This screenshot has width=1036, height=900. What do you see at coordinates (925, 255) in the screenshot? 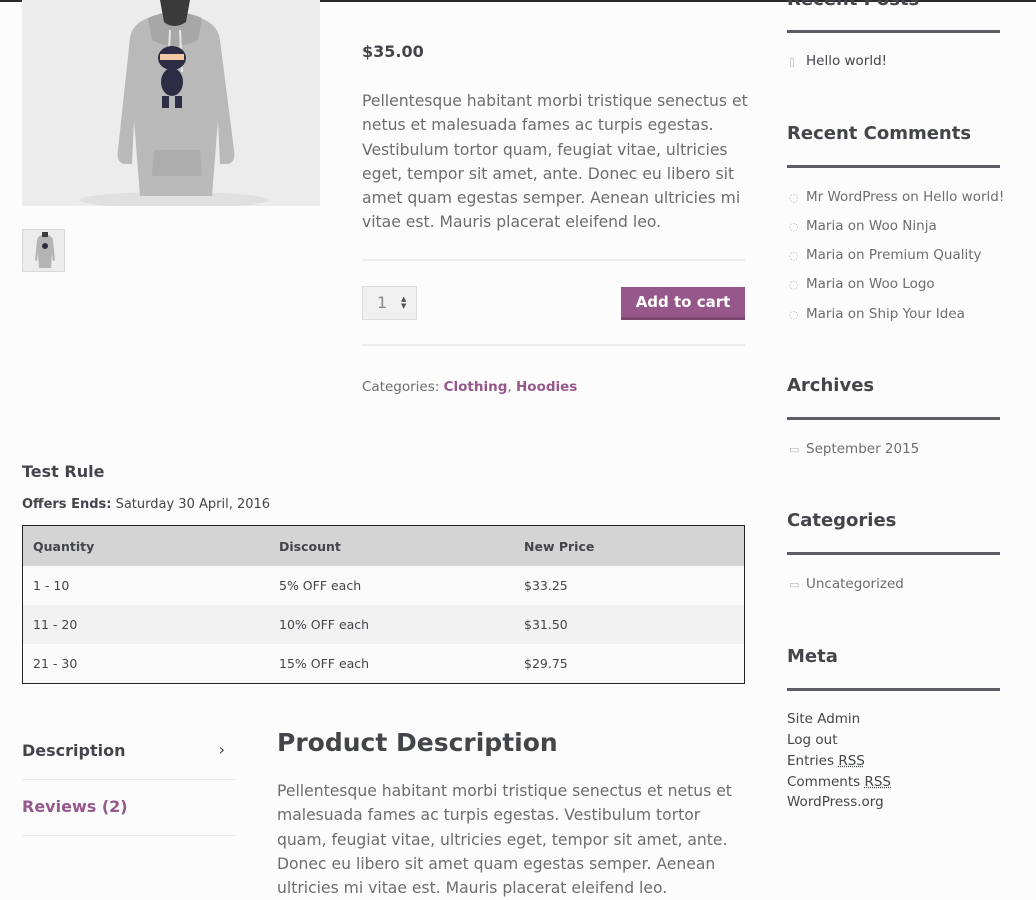
I see `comment-post-link: Premium Quality` at bounding box center [925, 255].